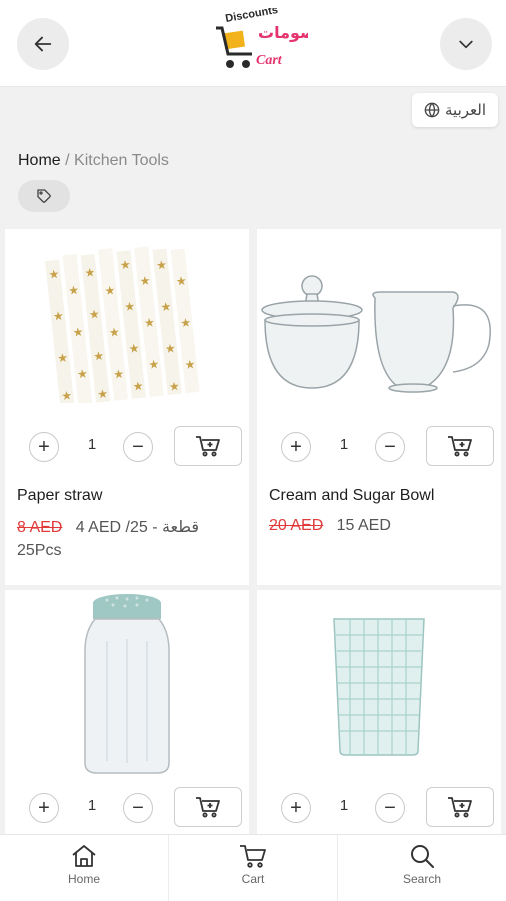  I want to click on home-icon, so click(84, 856).